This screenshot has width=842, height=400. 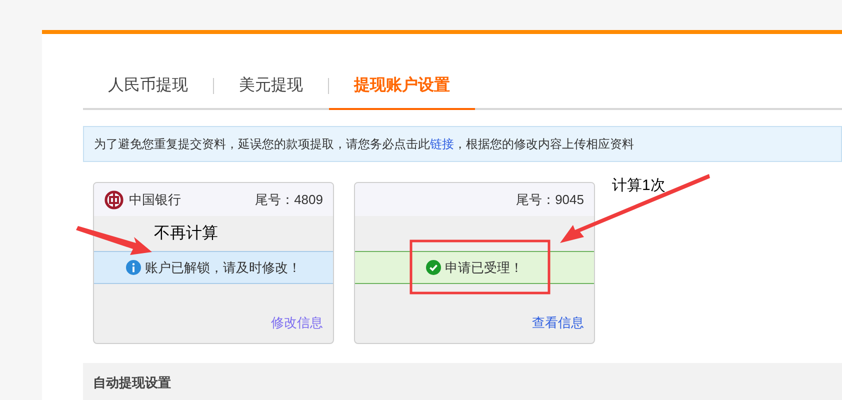 I want to click on card-tail-number: 尾号：9045, so click(x=550, y=199).